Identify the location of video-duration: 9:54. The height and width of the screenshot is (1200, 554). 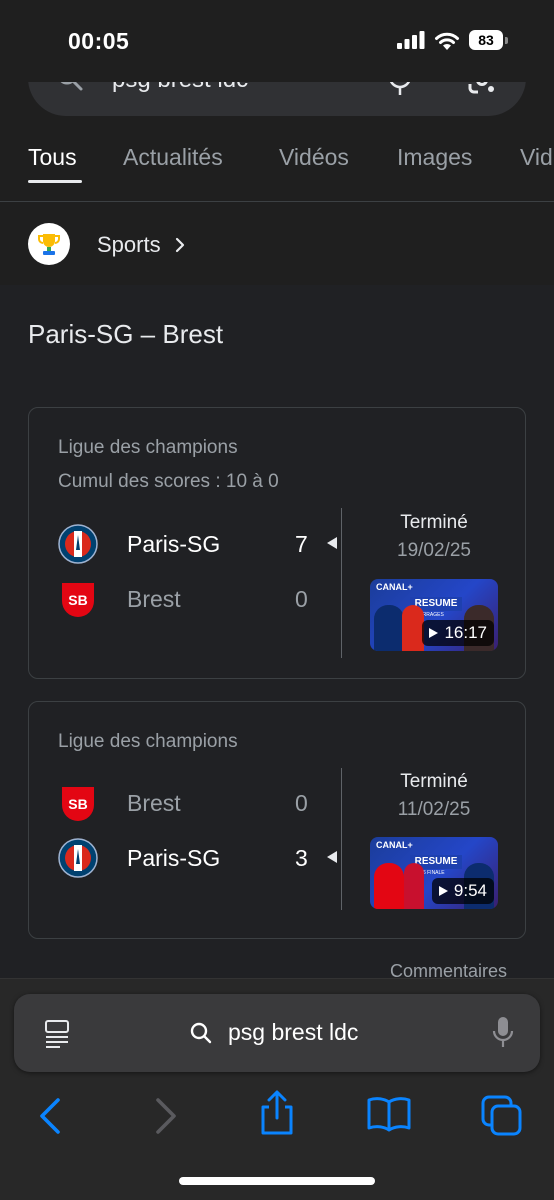
(470, 890).